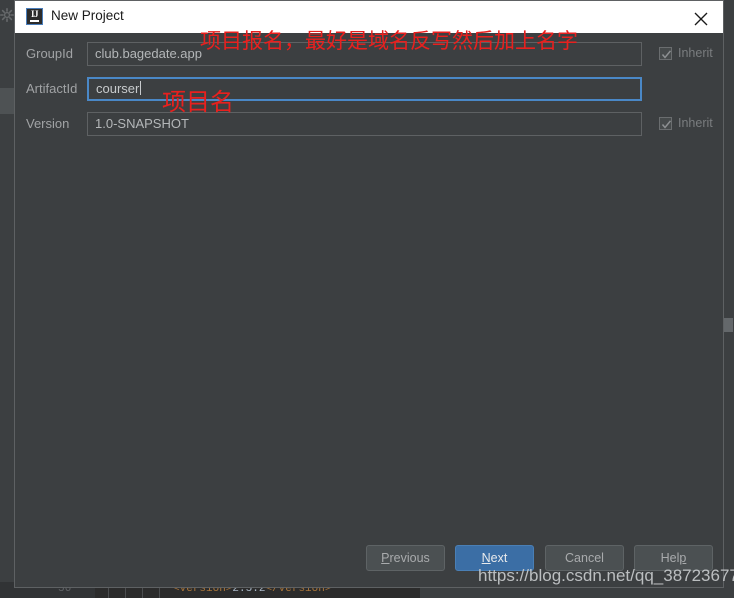  What do you see at coordinates (49, 53) in the screenshot?
I see `groupid-label: GroupId` at bounding box center [49, 53].